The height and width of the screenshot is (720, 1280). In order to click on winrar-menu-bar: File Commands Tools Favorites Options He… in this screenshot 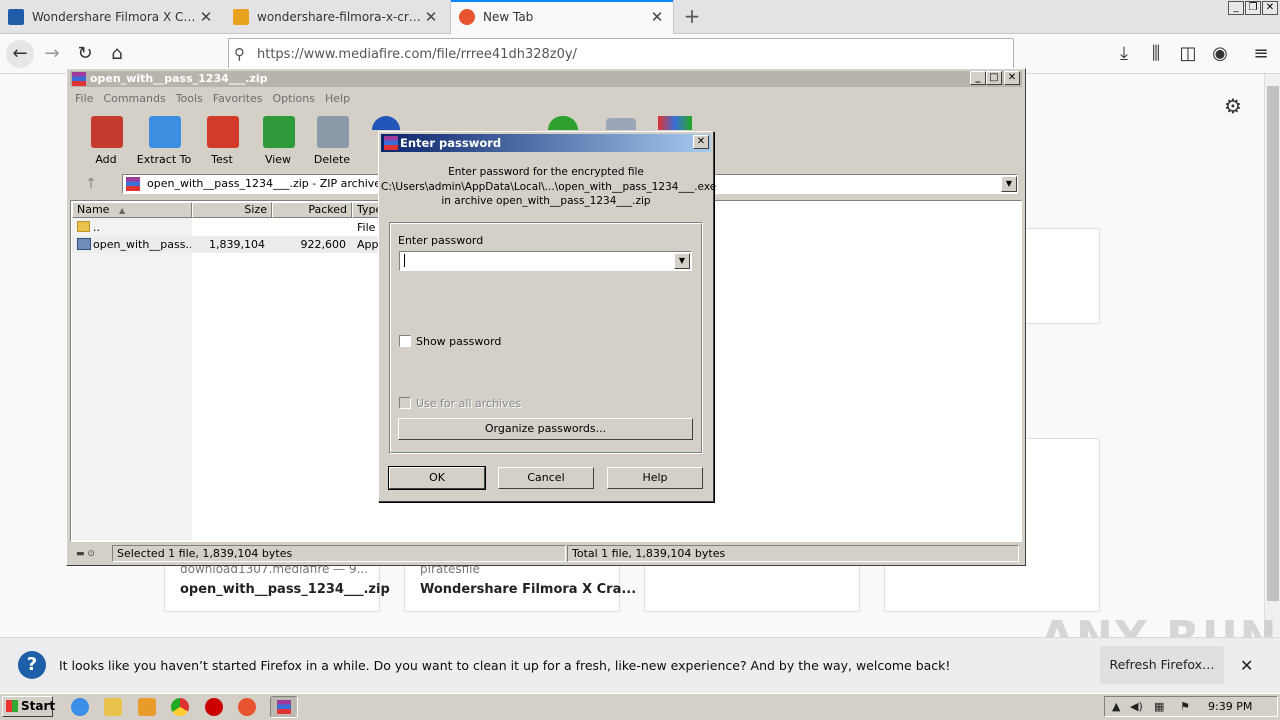, I will do `click(546, 98)`.